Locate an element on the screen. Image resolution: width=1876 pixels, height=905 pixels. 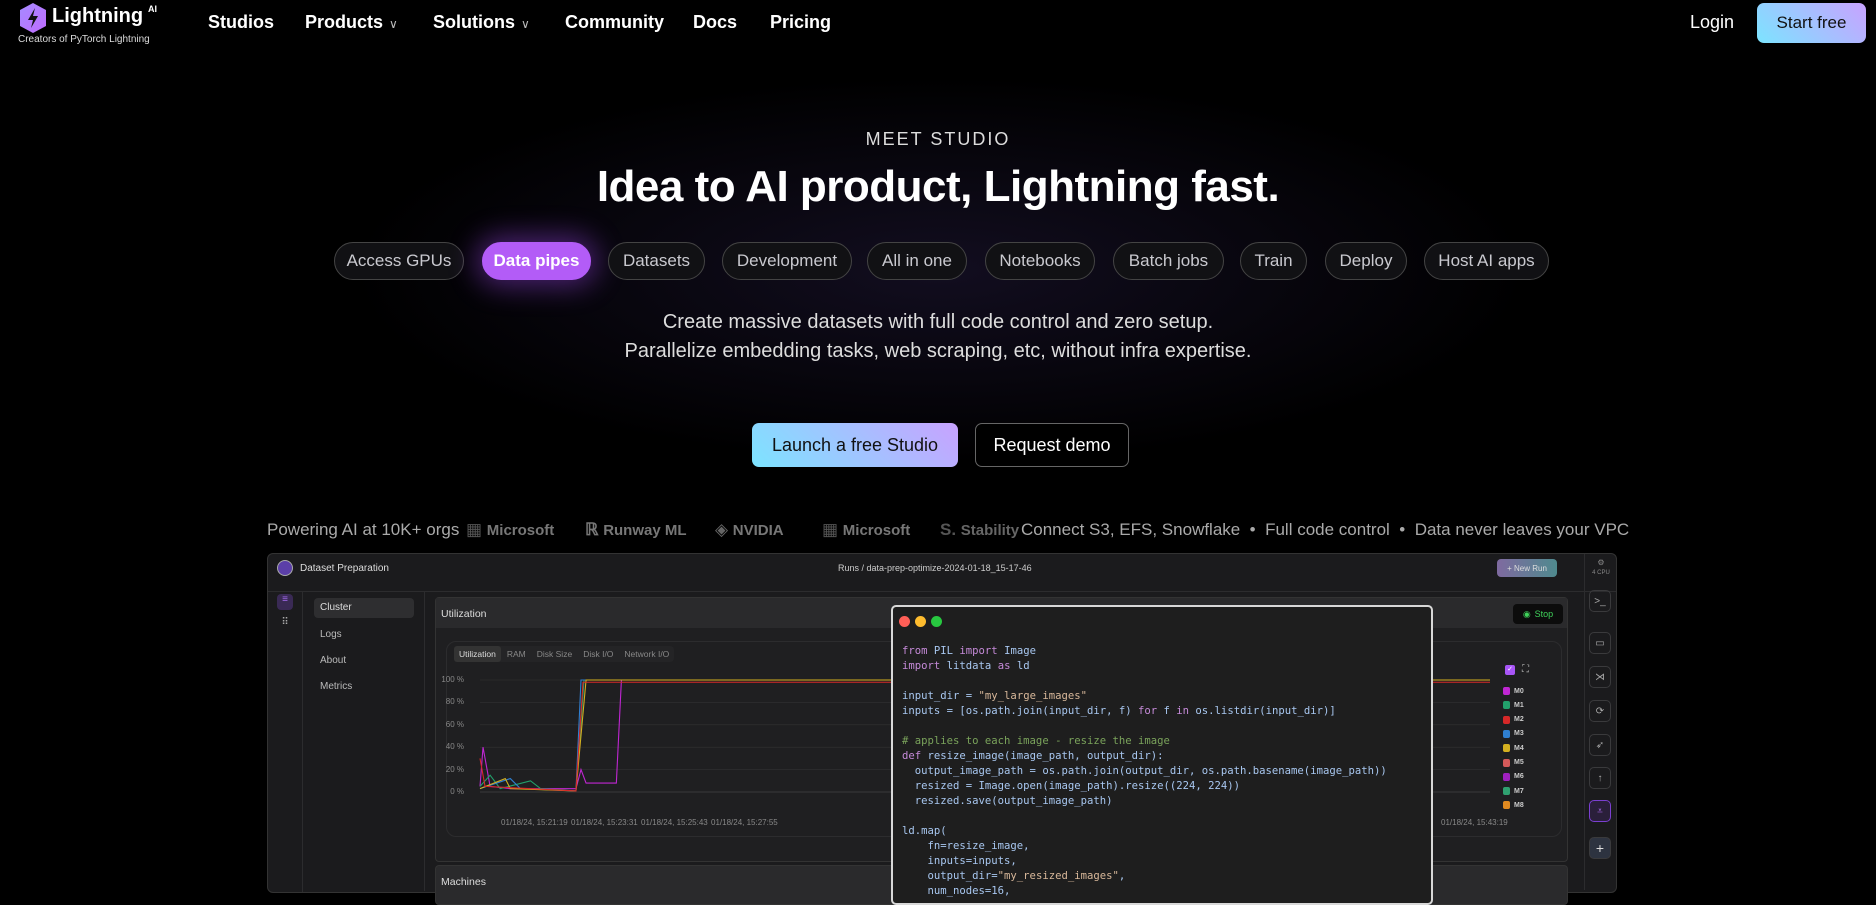
sidebar-divider is located at coordinates (302, 742).